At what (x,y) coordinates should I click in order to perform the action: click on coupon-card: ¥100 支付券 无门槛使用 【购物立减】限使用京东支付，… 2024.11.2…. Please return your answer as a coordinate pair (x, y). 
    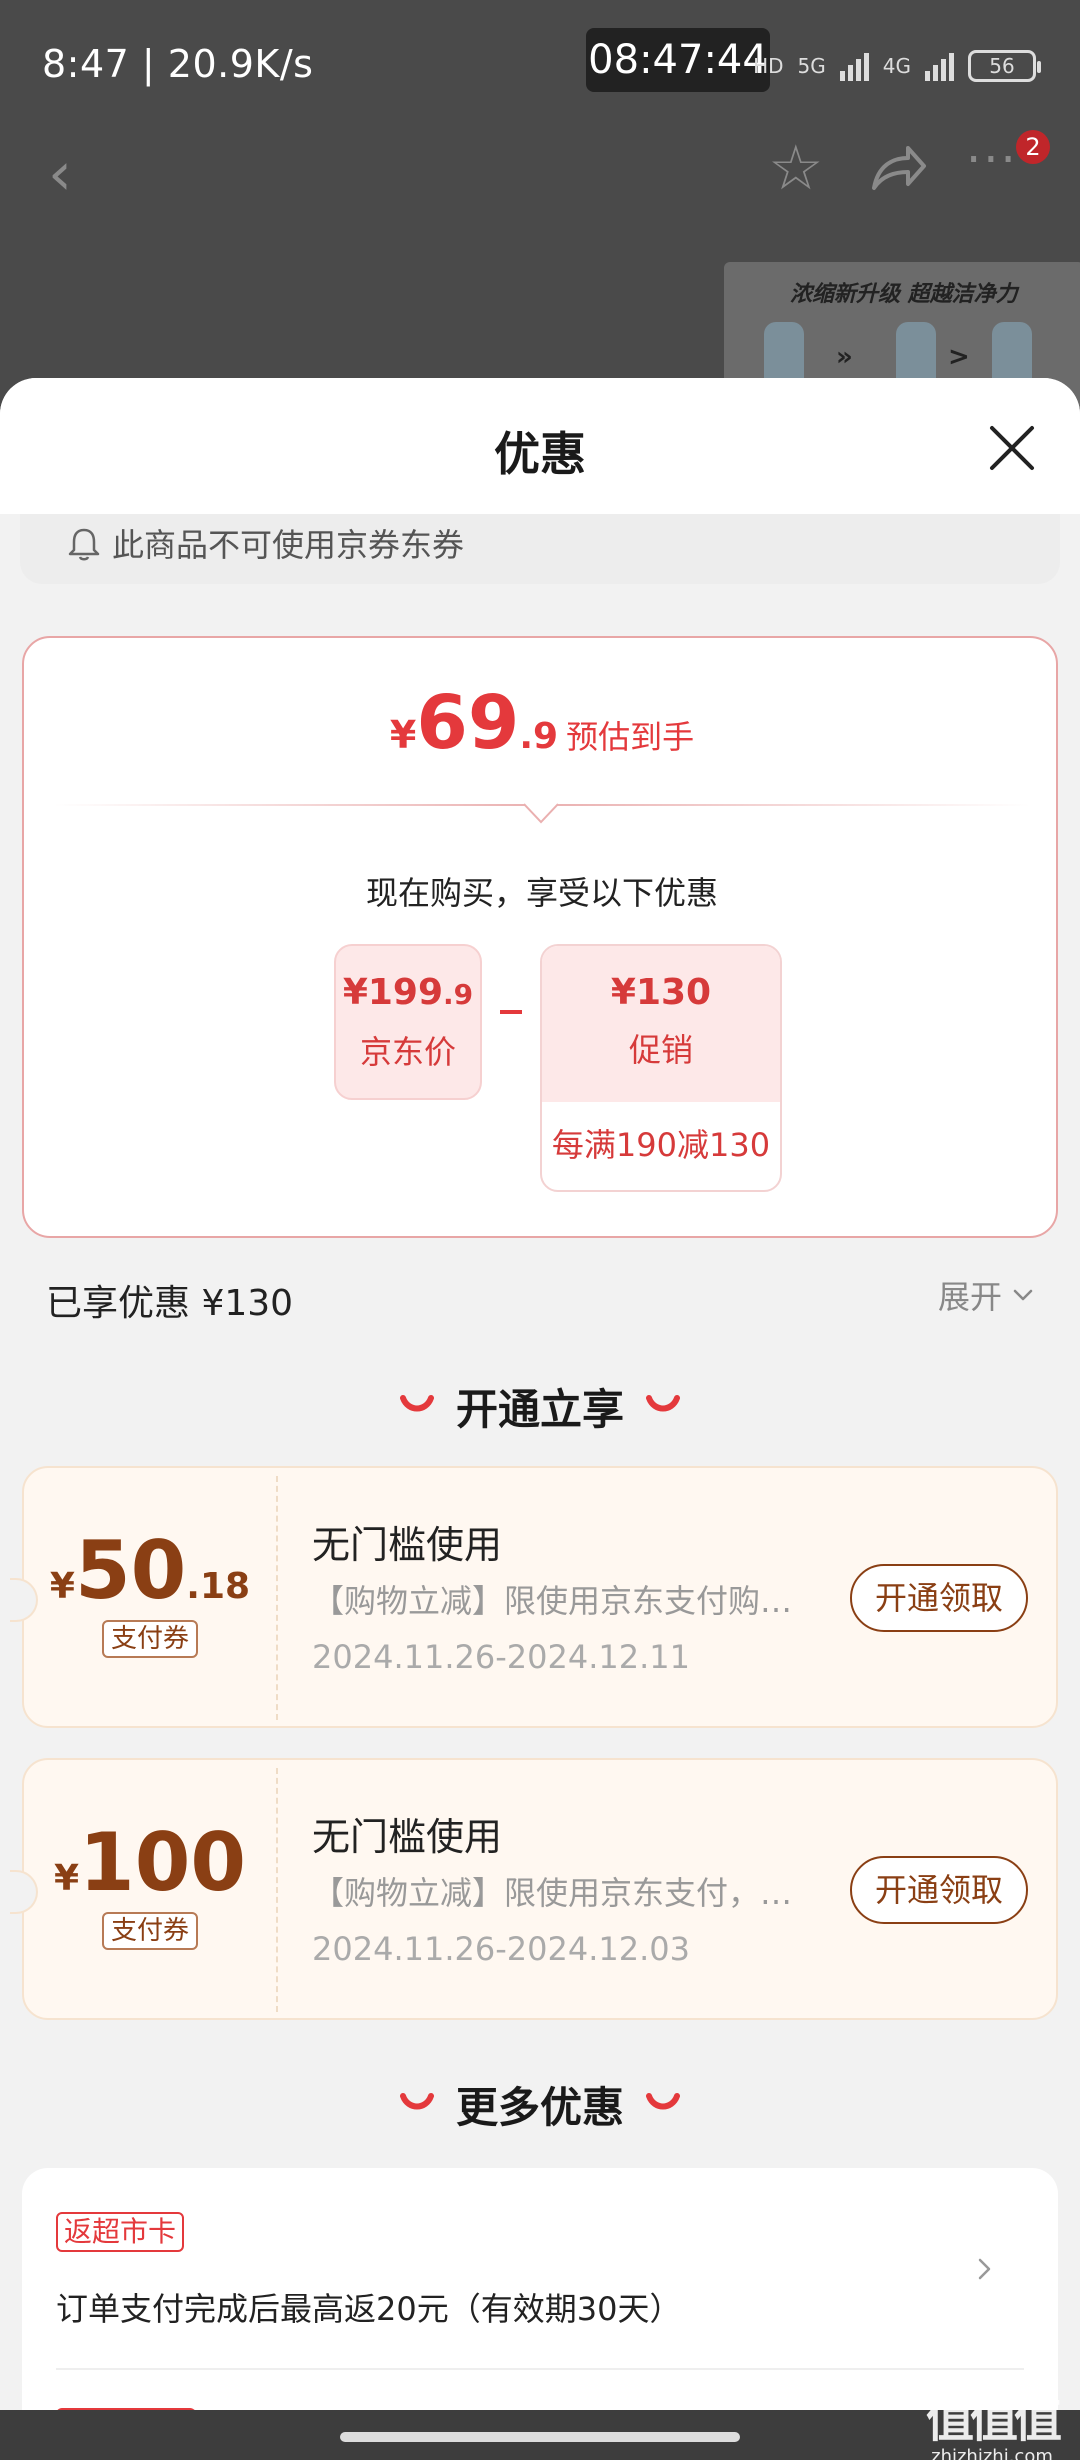
    Looking at the image, I should click on (534, 1889).